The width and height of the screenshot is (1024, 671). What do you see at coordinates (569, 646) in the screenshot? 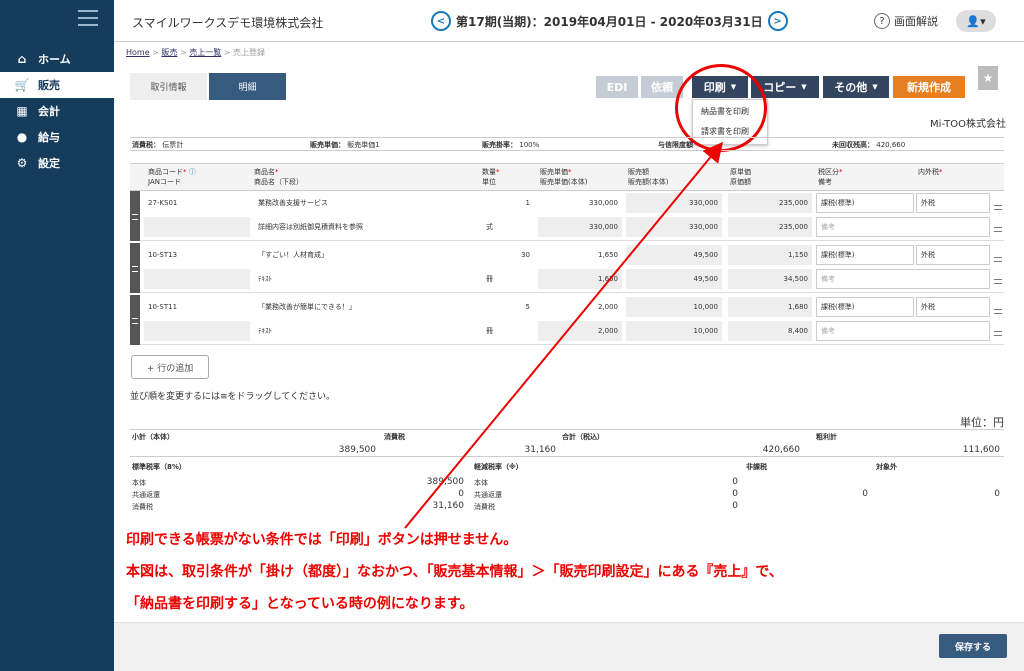
I see `footer-bar` at bounding box center [569, 646].